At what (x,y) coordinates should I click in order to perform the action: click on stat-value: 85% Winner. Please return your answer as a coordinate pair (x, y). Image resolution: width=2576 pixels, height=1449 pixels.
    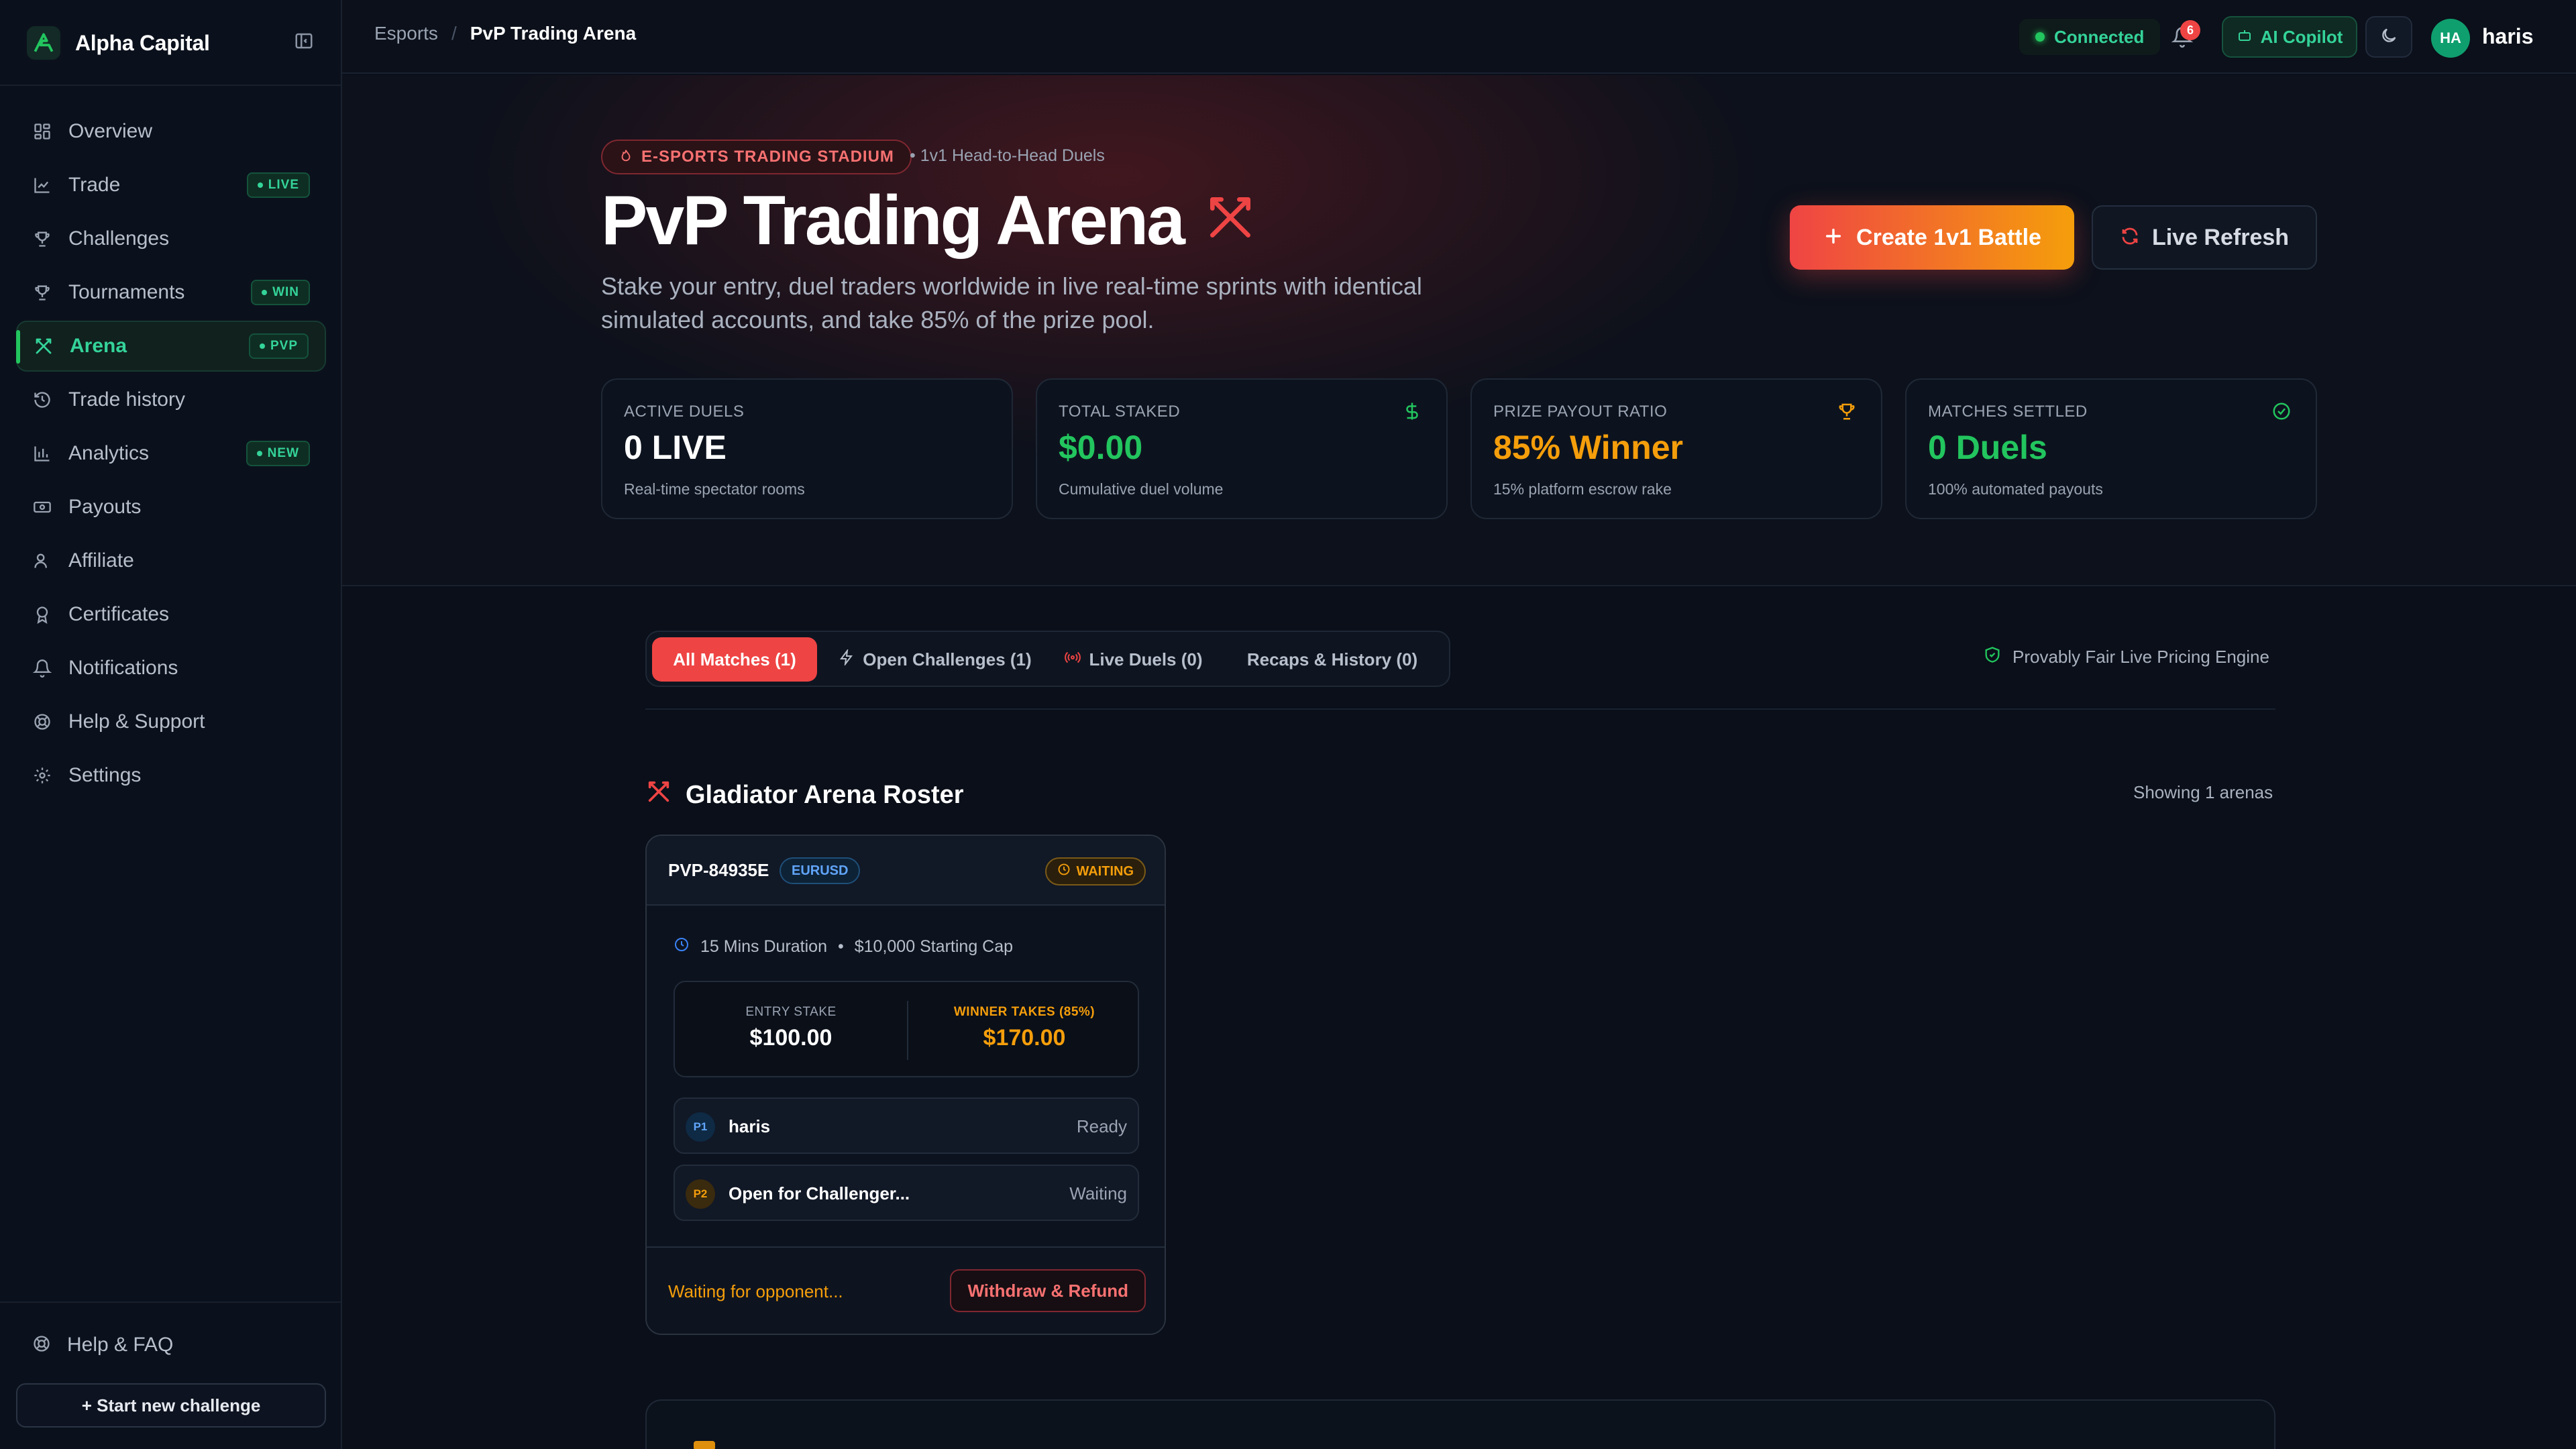
    Looking at the image, I should click on (1588, 447).